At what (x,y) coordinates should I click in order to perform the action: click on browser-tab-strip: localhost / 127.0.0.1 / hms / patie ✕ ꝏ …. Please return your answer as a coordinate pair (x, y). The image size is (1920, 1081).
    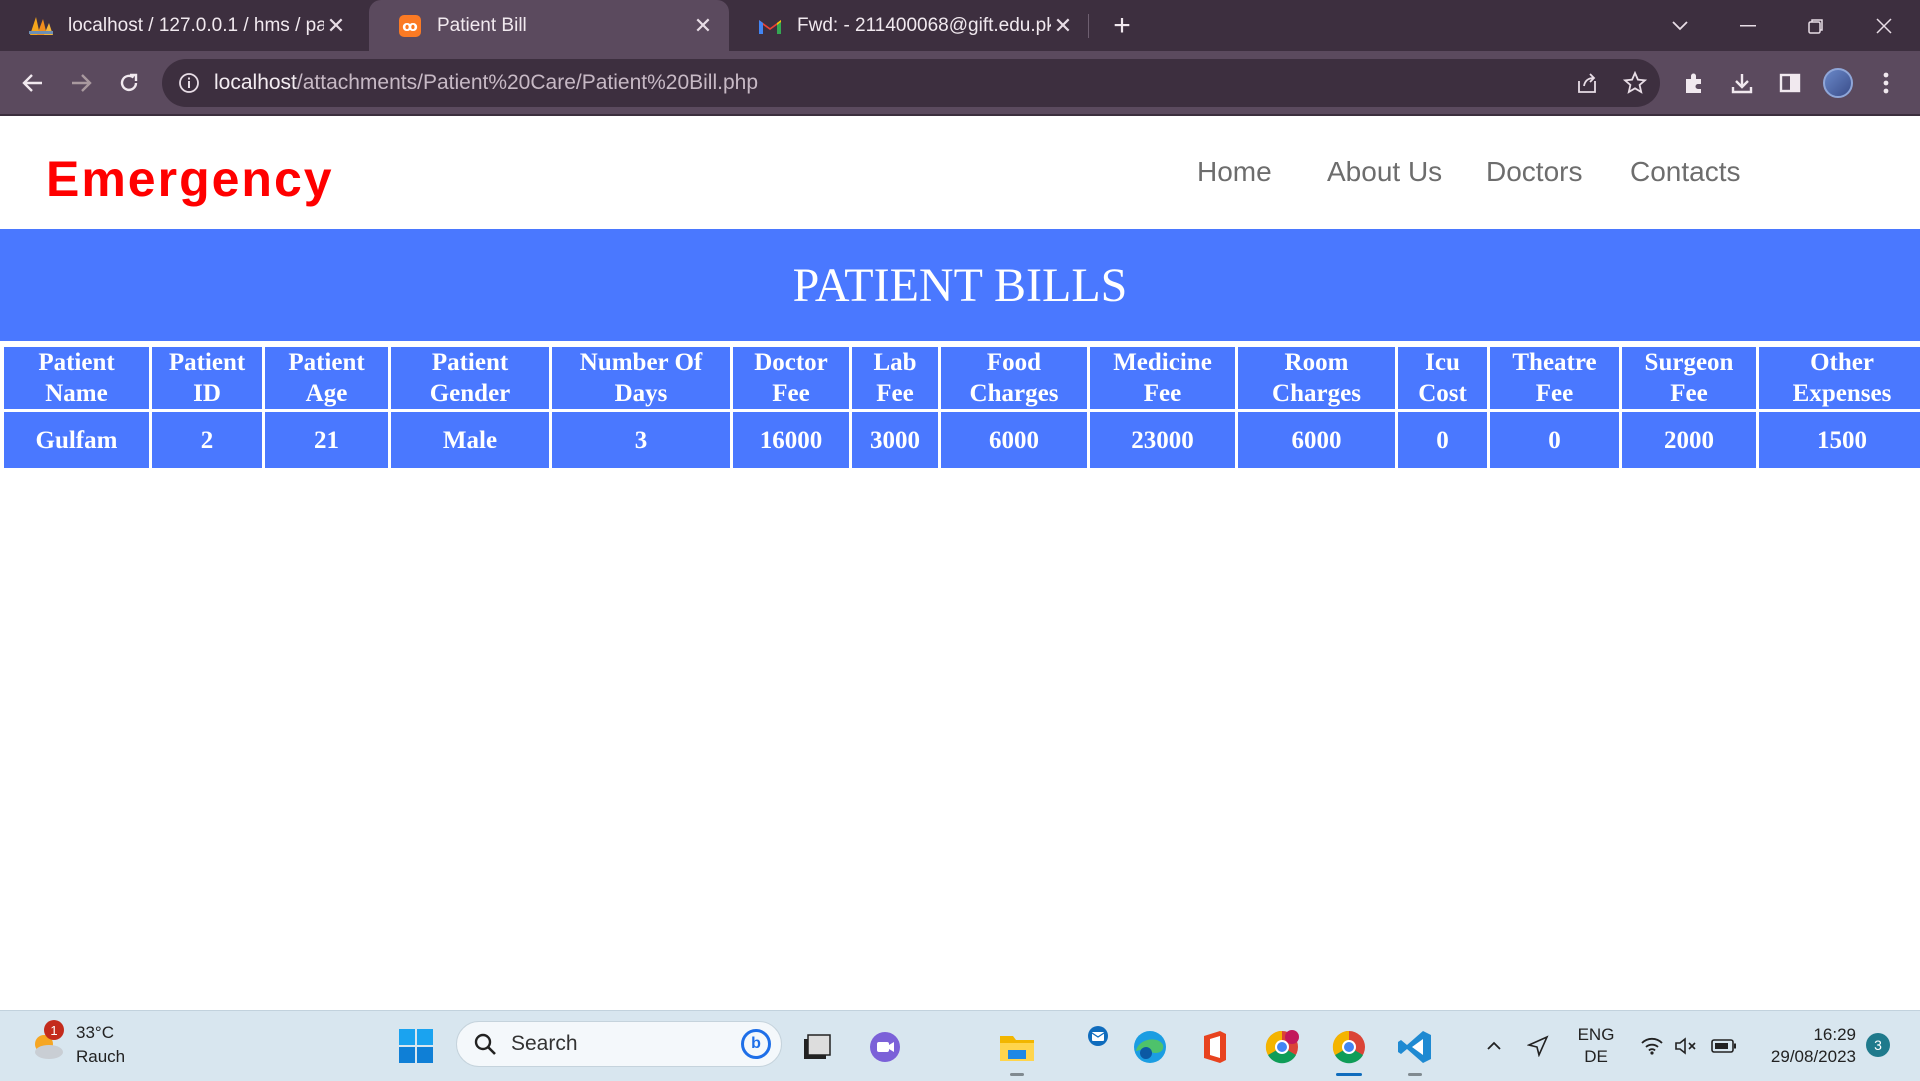
    Looking at the image, I should click on (960, 25).